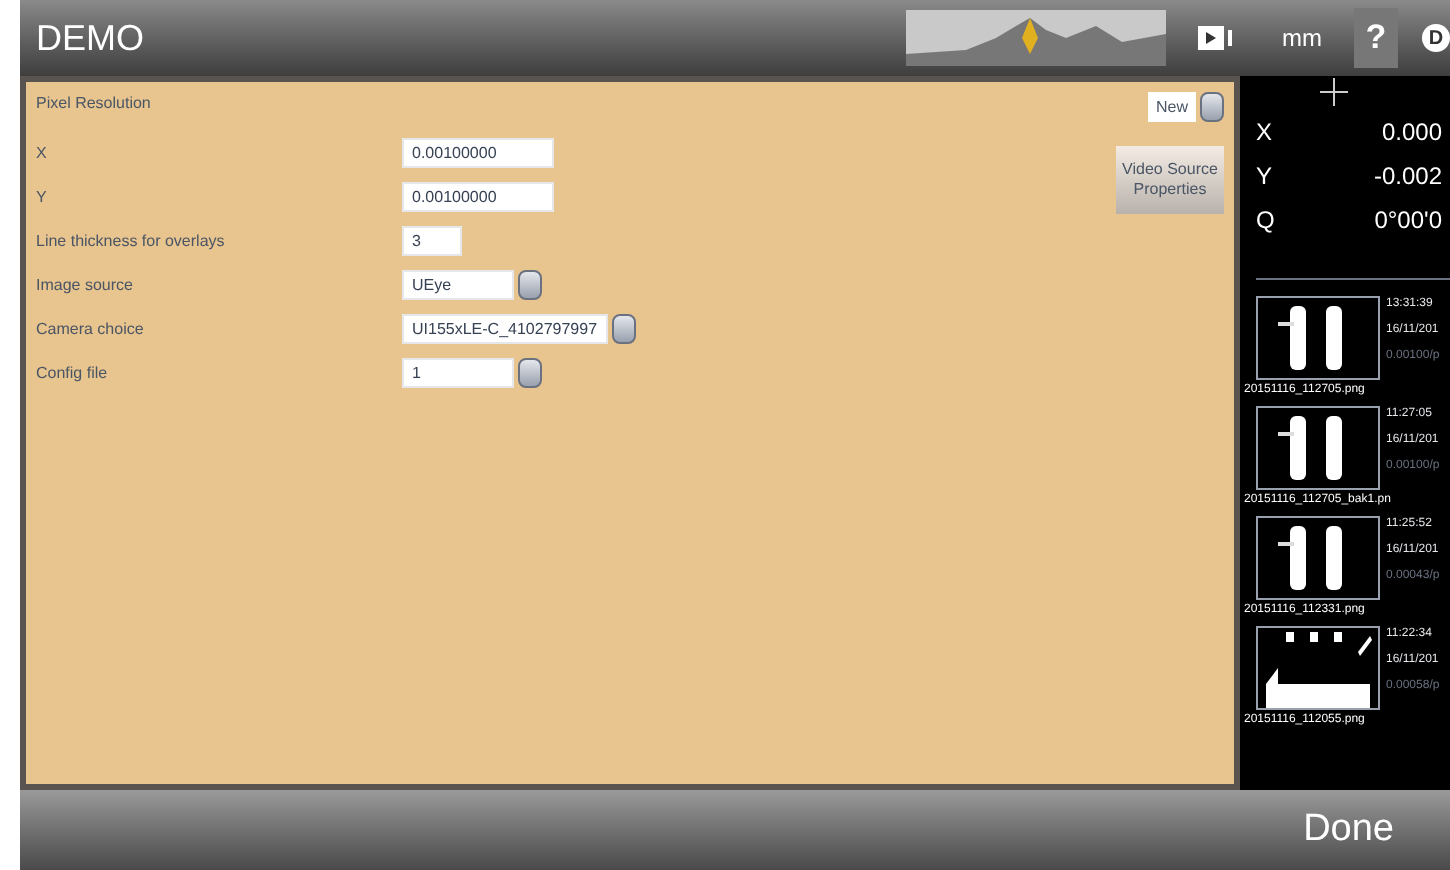  I want to click on crosshair-icon, so click(1334, 92).